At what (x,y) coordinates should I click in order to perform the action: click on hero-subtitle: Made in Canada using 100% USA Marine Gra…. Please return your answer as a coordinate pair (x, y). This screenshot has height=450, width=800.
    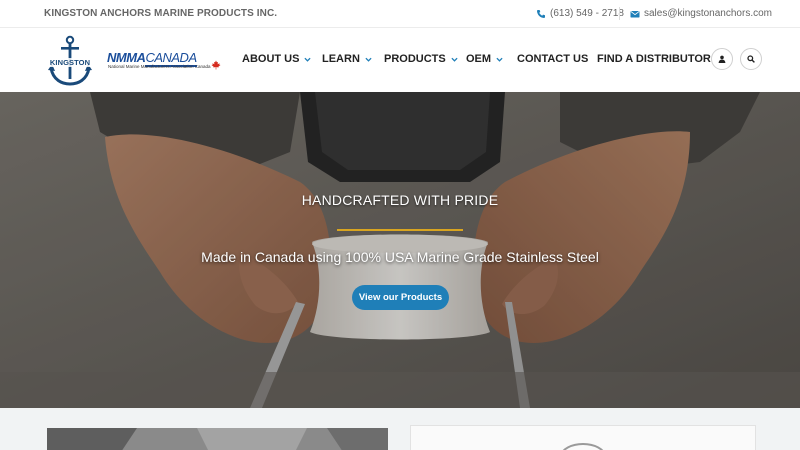
    Looking at the image, I should click on (400, 257).